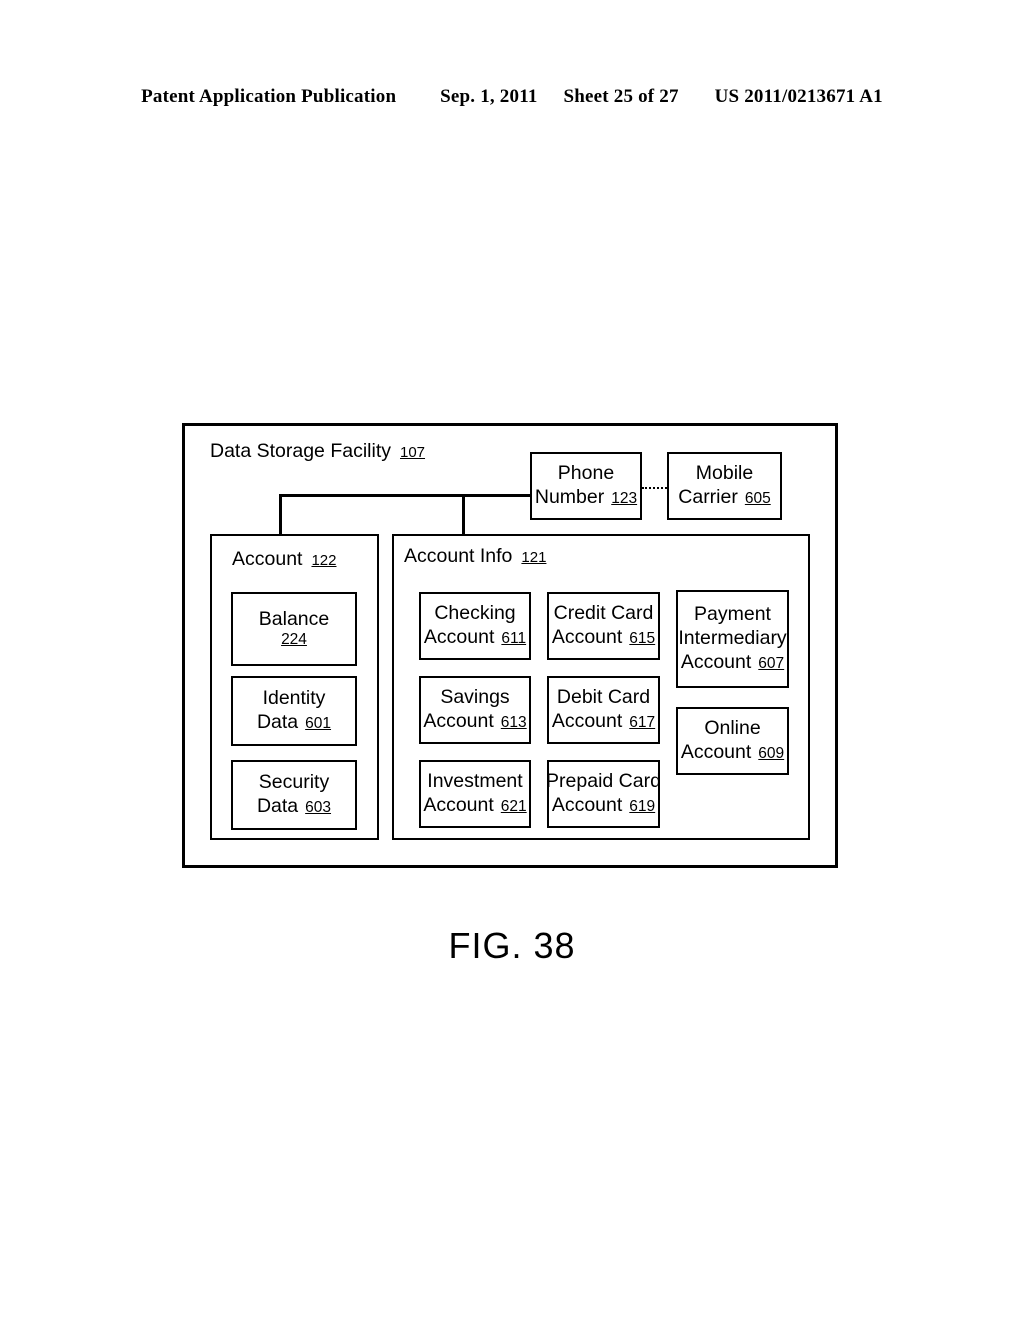  I want to click on data-storage-facility-ref: 107, so click(413, 452).